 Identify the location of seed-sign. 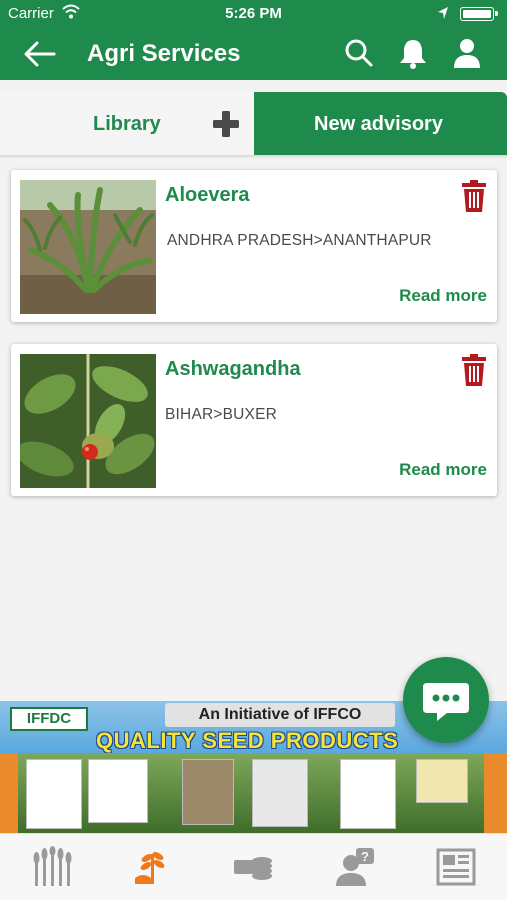
(442, 781).